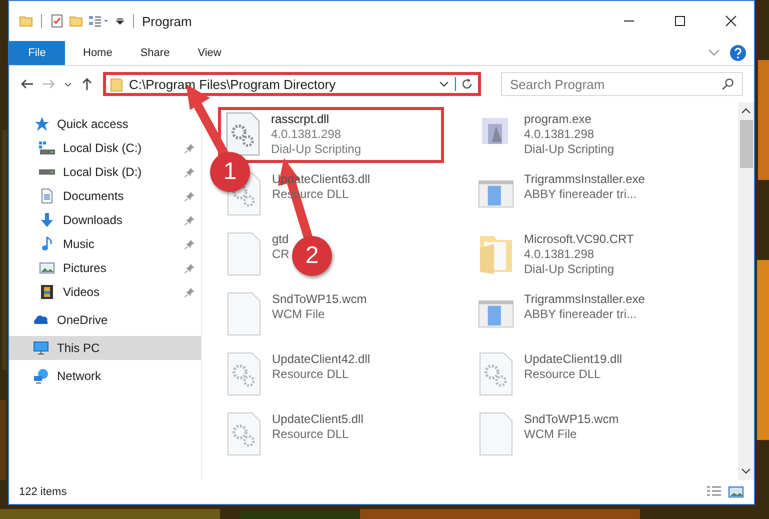  I want to click on sidebar-item: Downloads, so click(105, 220).